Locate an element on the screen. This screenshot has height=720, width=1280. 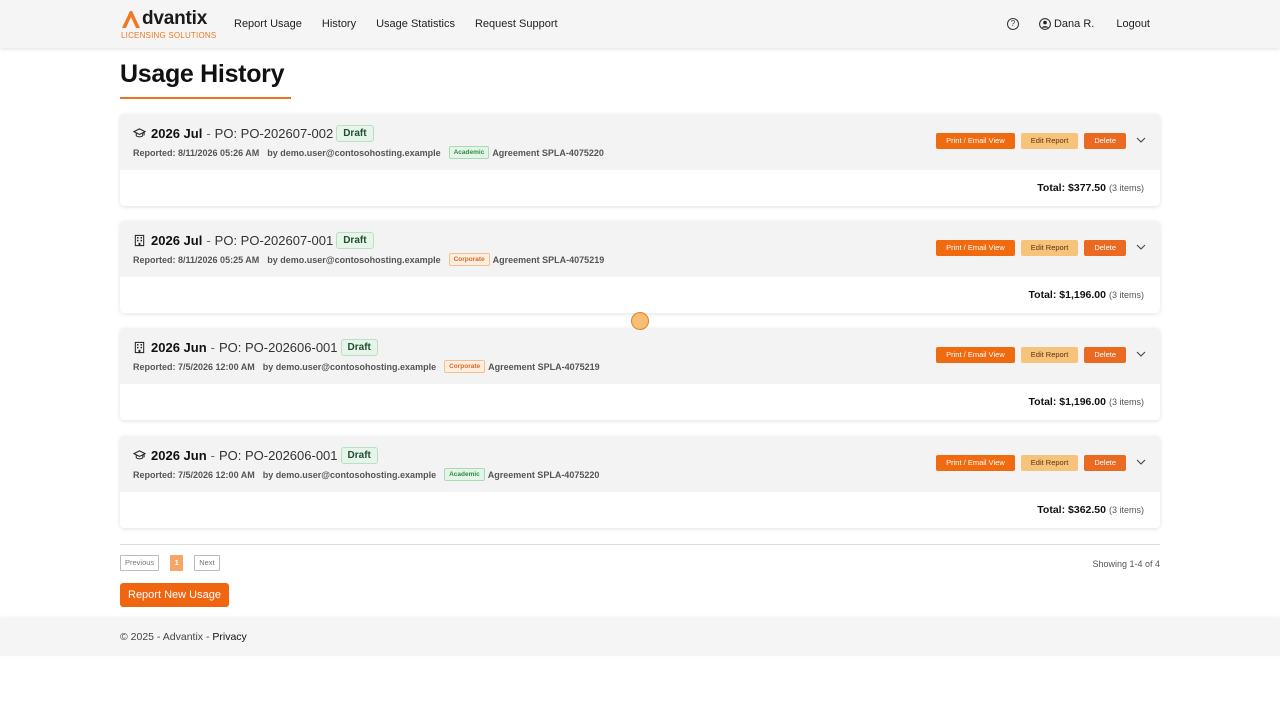
total-amount: $362.50 is located at coordinates (1087, 510).